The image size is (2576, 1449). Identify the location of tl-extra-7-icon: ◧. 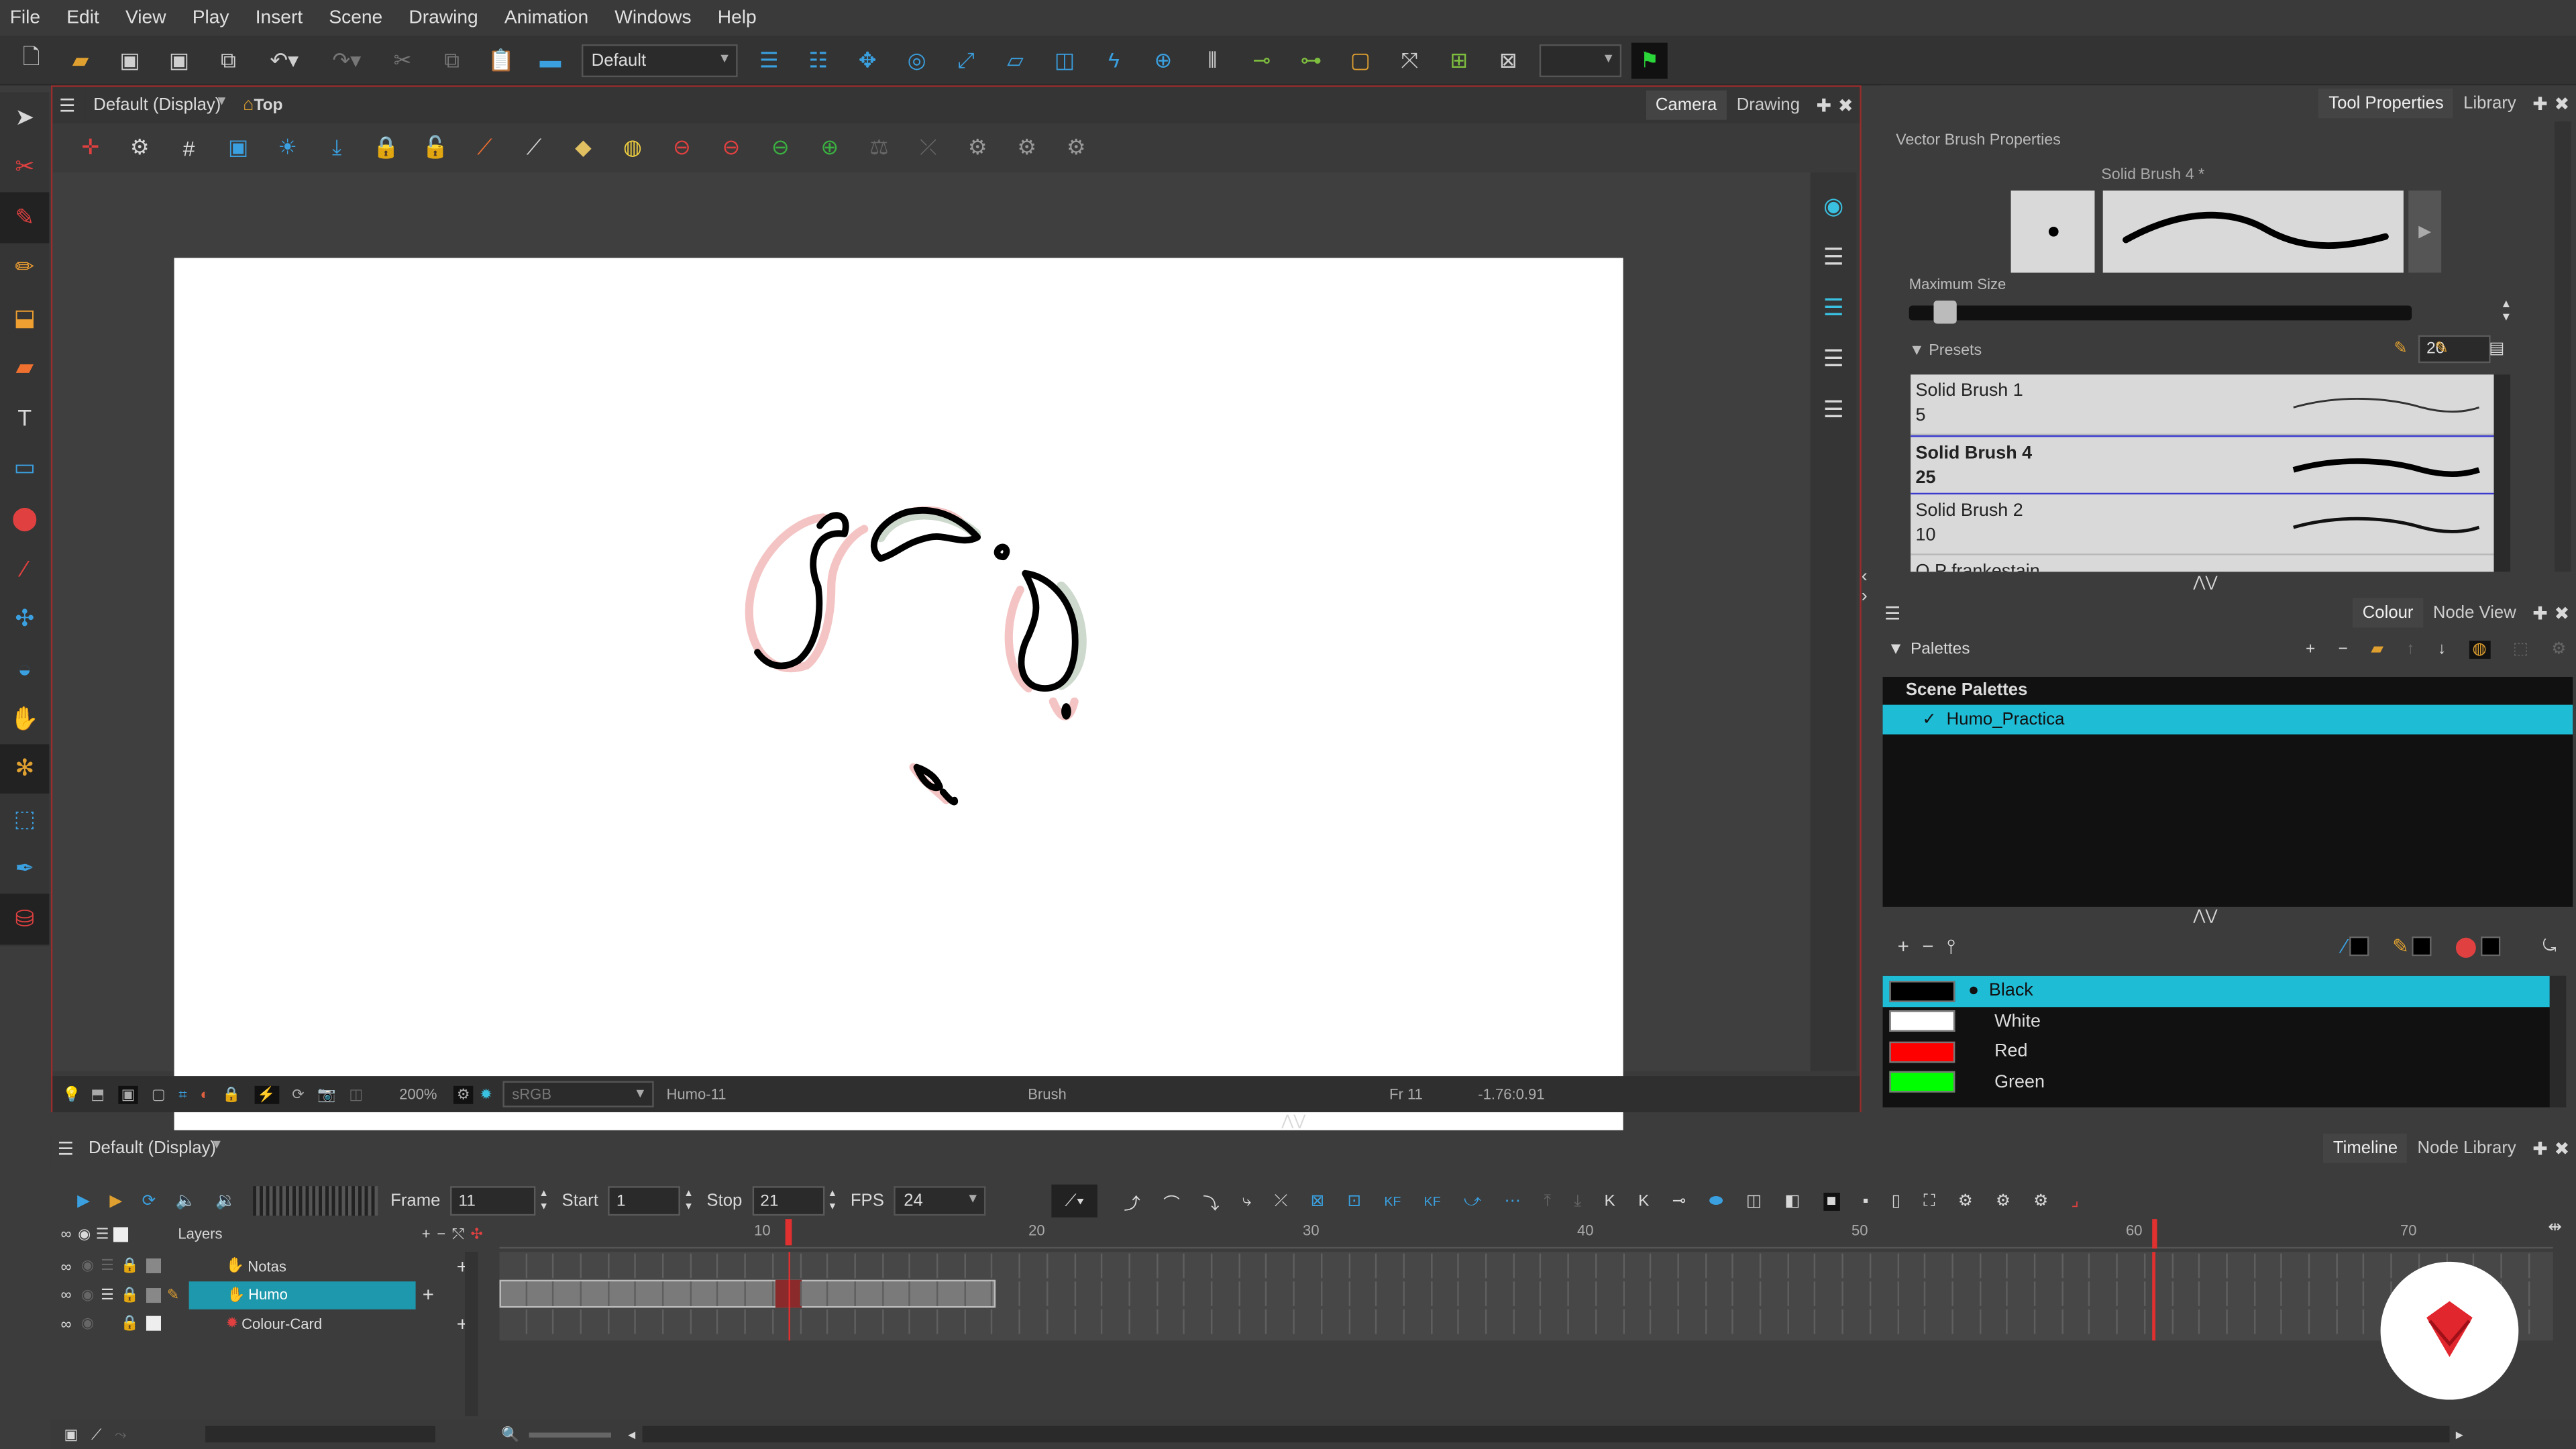
(1792, 1201).